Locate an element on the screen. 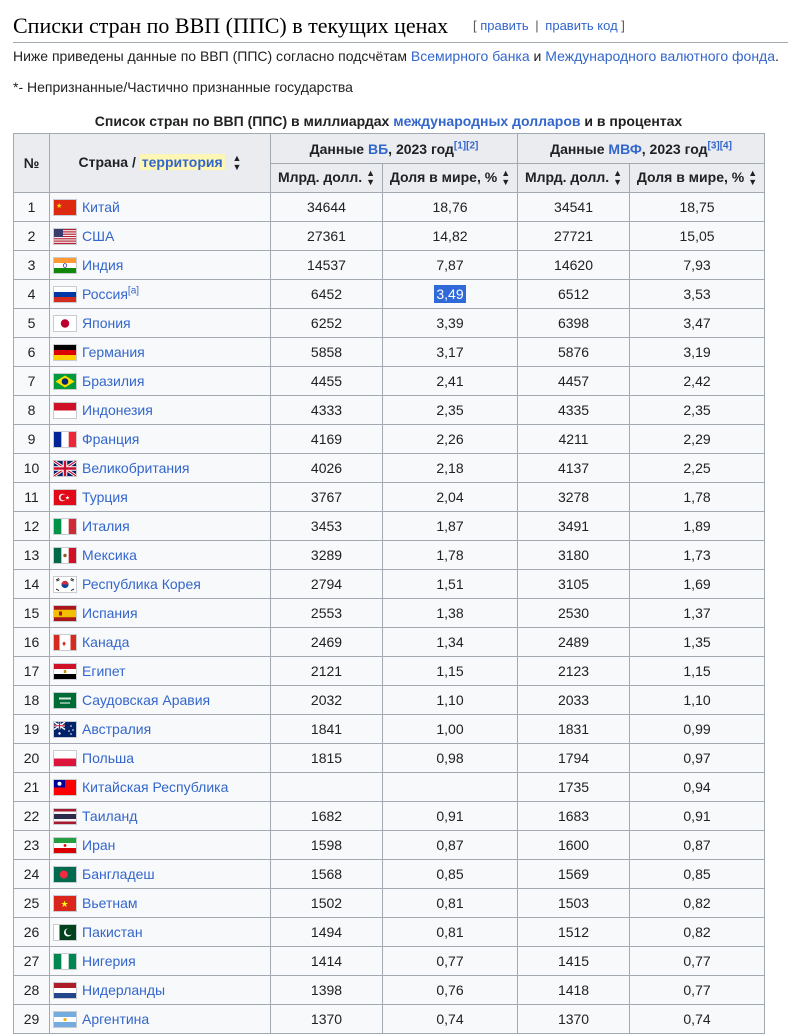 The image size is (788, 1034). rank-cell: 29 is located at coordinates (31, 1019).